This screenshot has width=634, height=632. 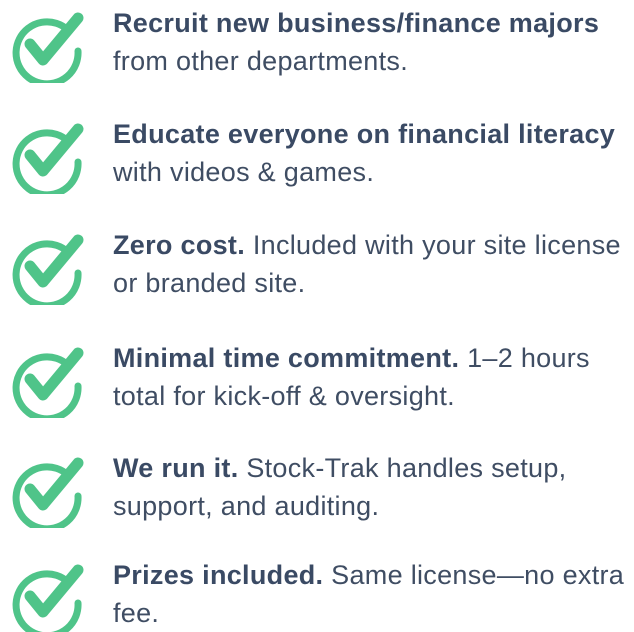 I want to click on benefit-detail-text: with videos & games., so click(x=244, y=172).